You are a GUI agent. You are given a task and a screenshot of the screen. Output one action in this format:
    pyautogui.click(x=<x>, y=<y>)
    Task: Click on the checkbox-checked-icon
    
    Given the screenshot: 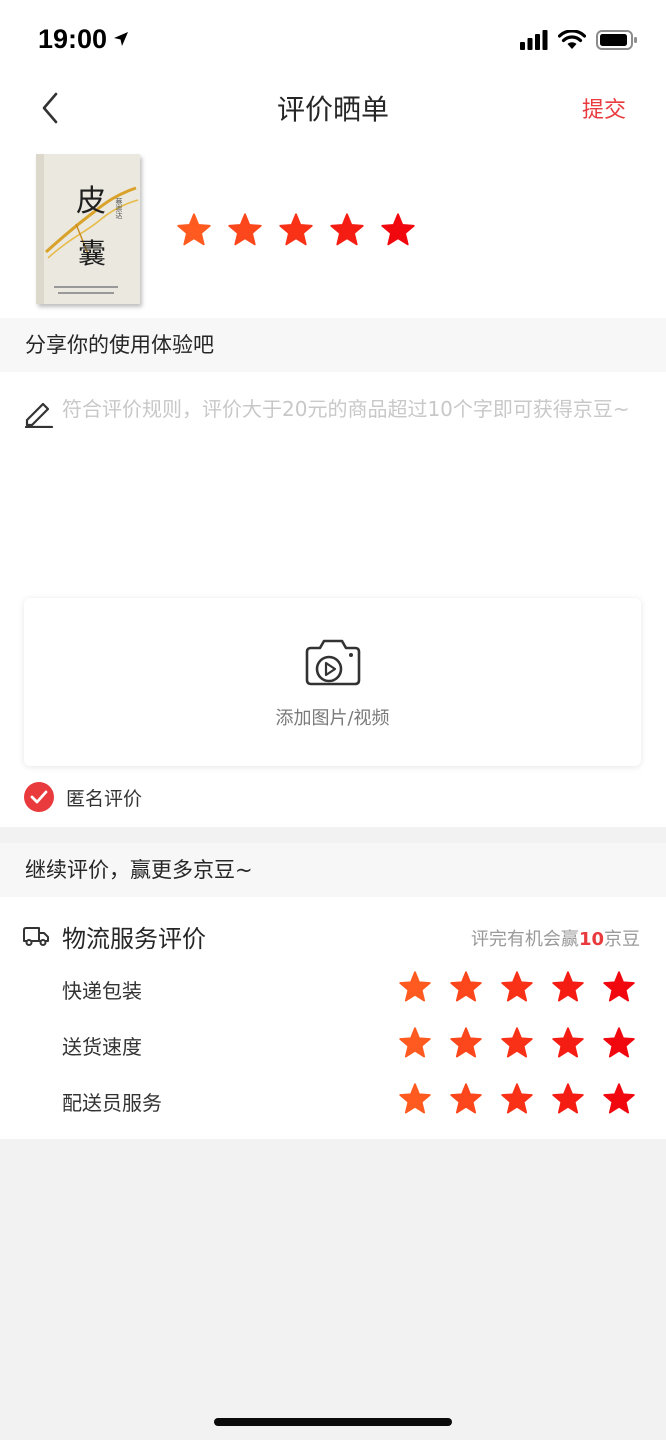 What is the action you would take?
    pyautogui.click(x=39, y=797)
    